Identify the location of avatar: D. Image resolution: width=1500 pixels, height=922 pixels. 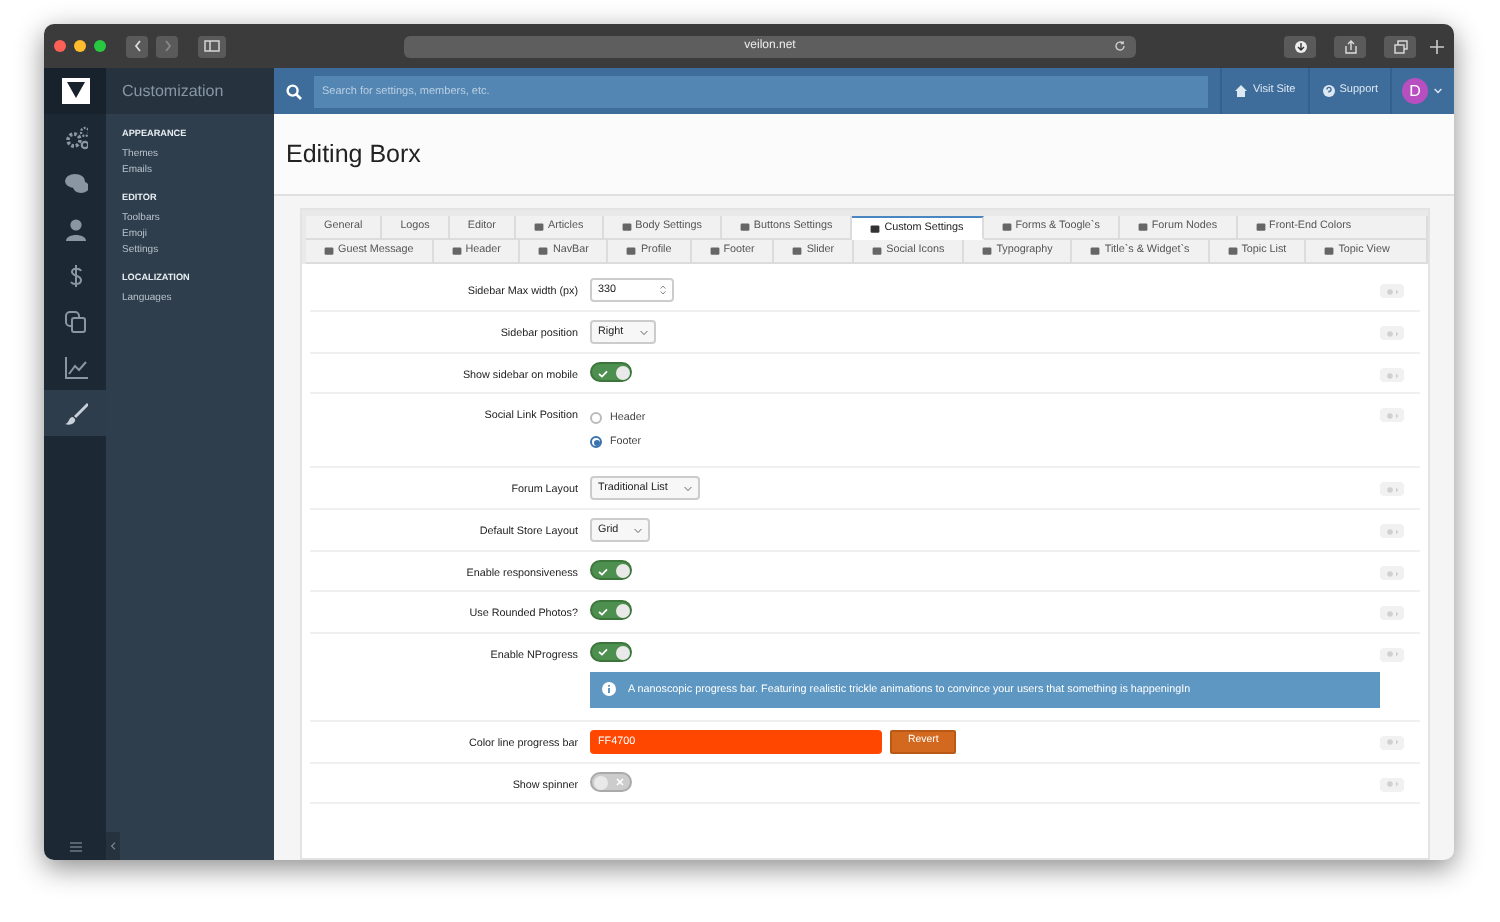
(1415, 91).